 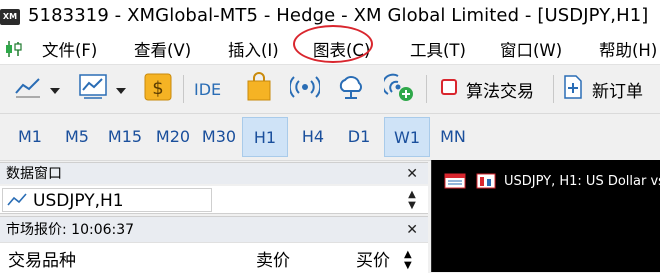 I want to click on cloud-icon, so click(x=351, y=89).